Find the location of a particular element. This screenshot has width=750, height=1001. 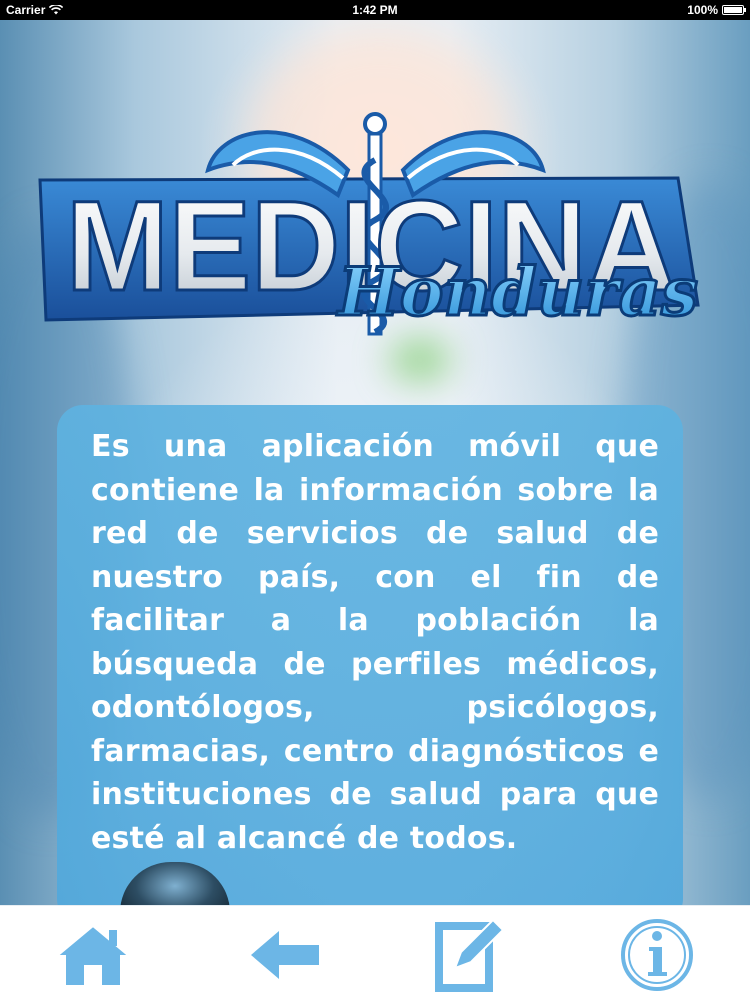

tab-edit is located at coordinates (467, 955).